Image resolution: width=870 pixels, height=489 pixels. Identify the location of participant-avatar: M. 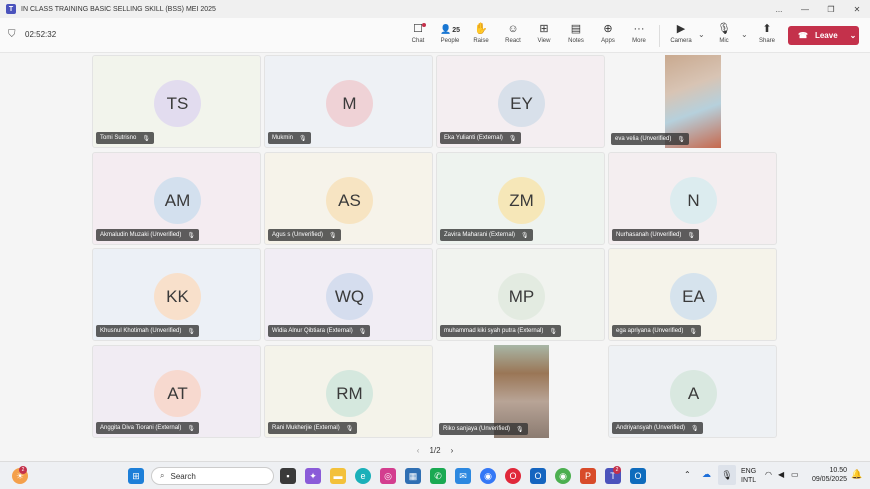
(349, 103).